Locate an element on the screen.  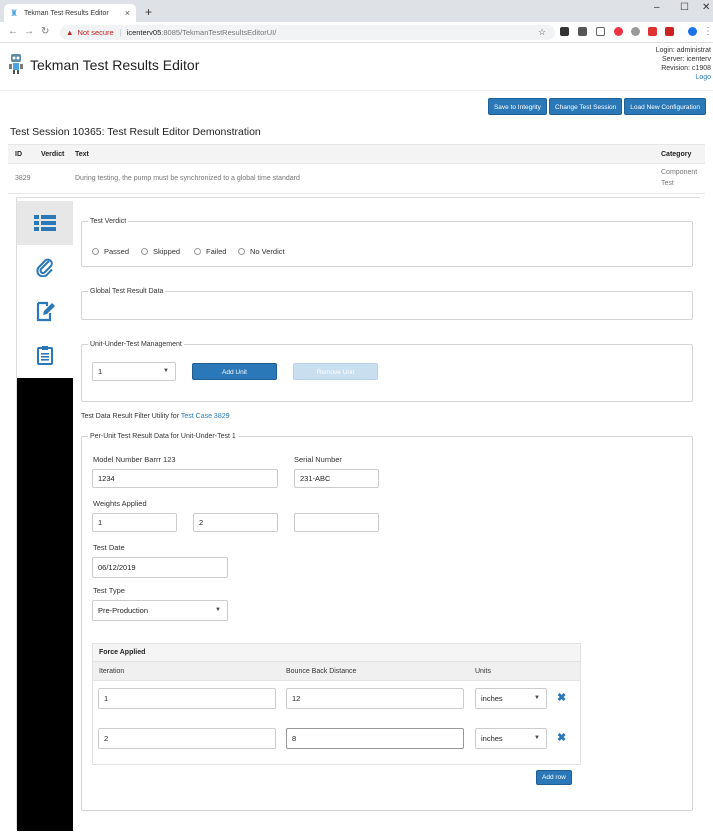
warning-icon: ▲ is located at coordinates (70, 32).